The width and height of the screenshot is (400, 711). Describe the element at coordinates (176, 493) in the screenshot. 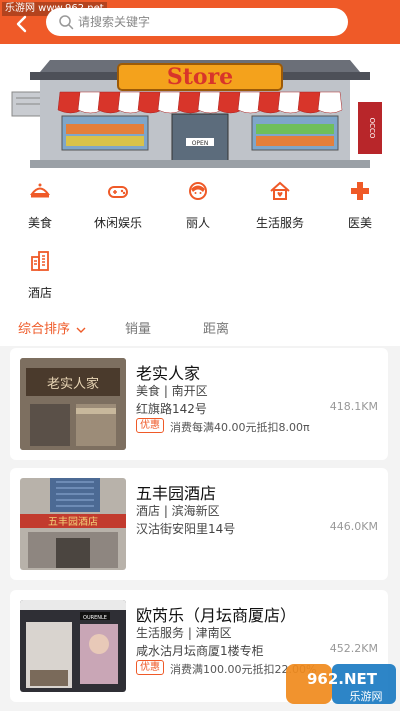

I see `store-name: 五丰园酒店` at that location.